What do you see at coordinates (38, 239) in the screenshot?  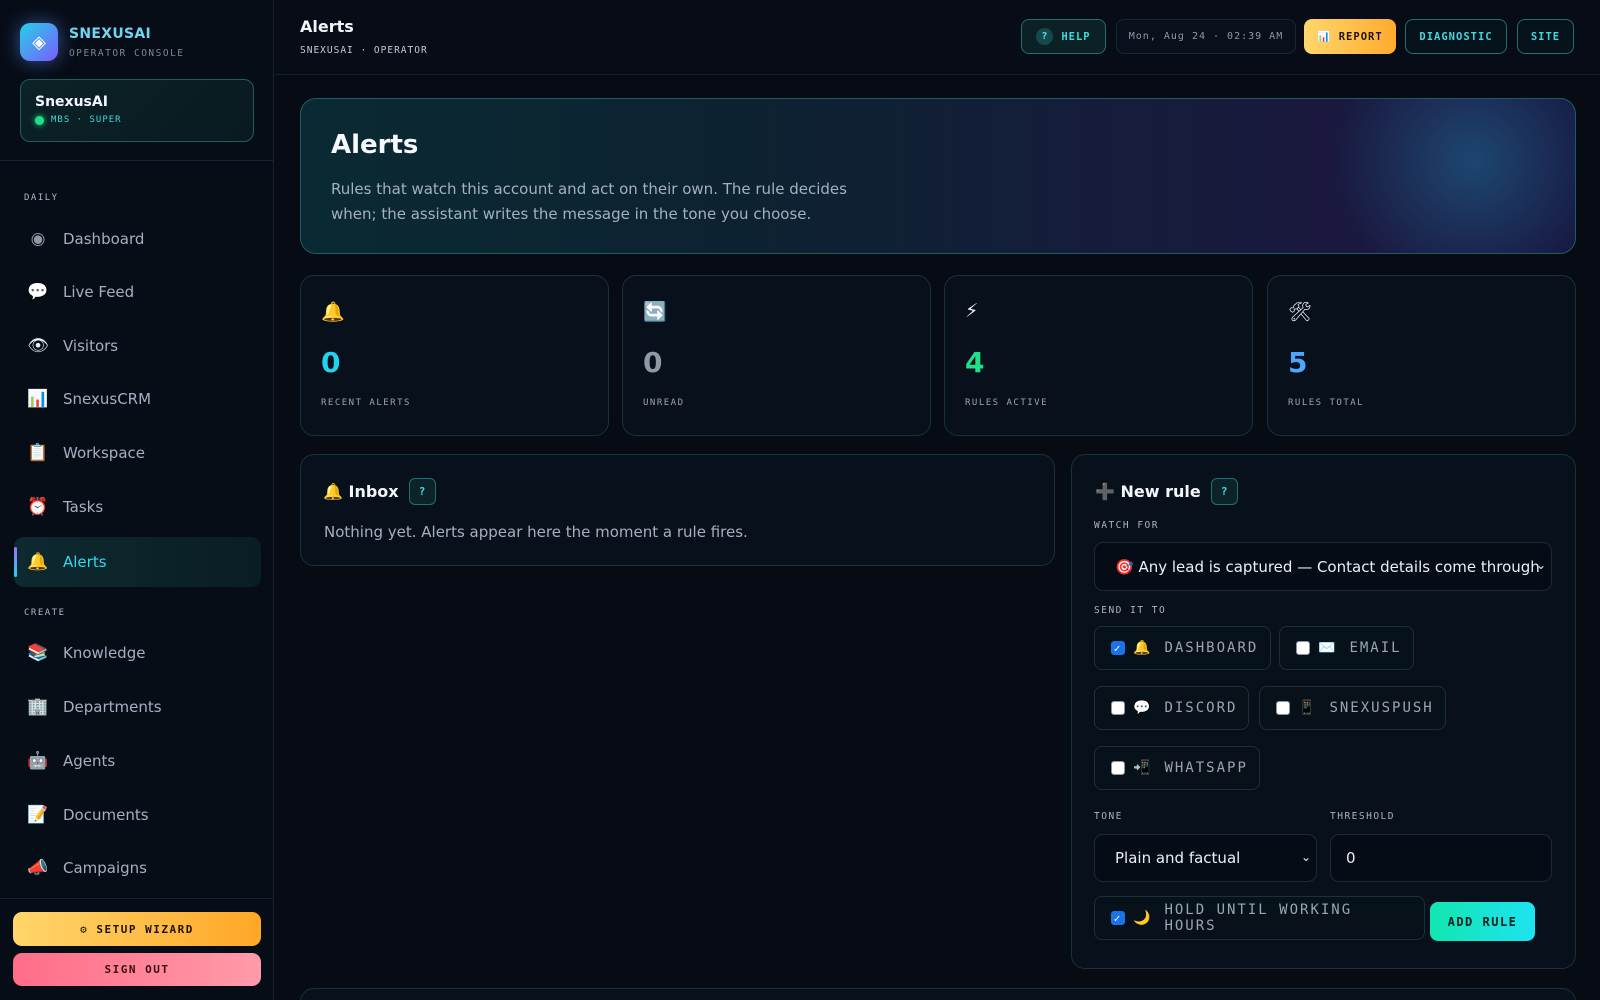 I see `dashboard-icon: ◉` at bounding box center [38, 239].